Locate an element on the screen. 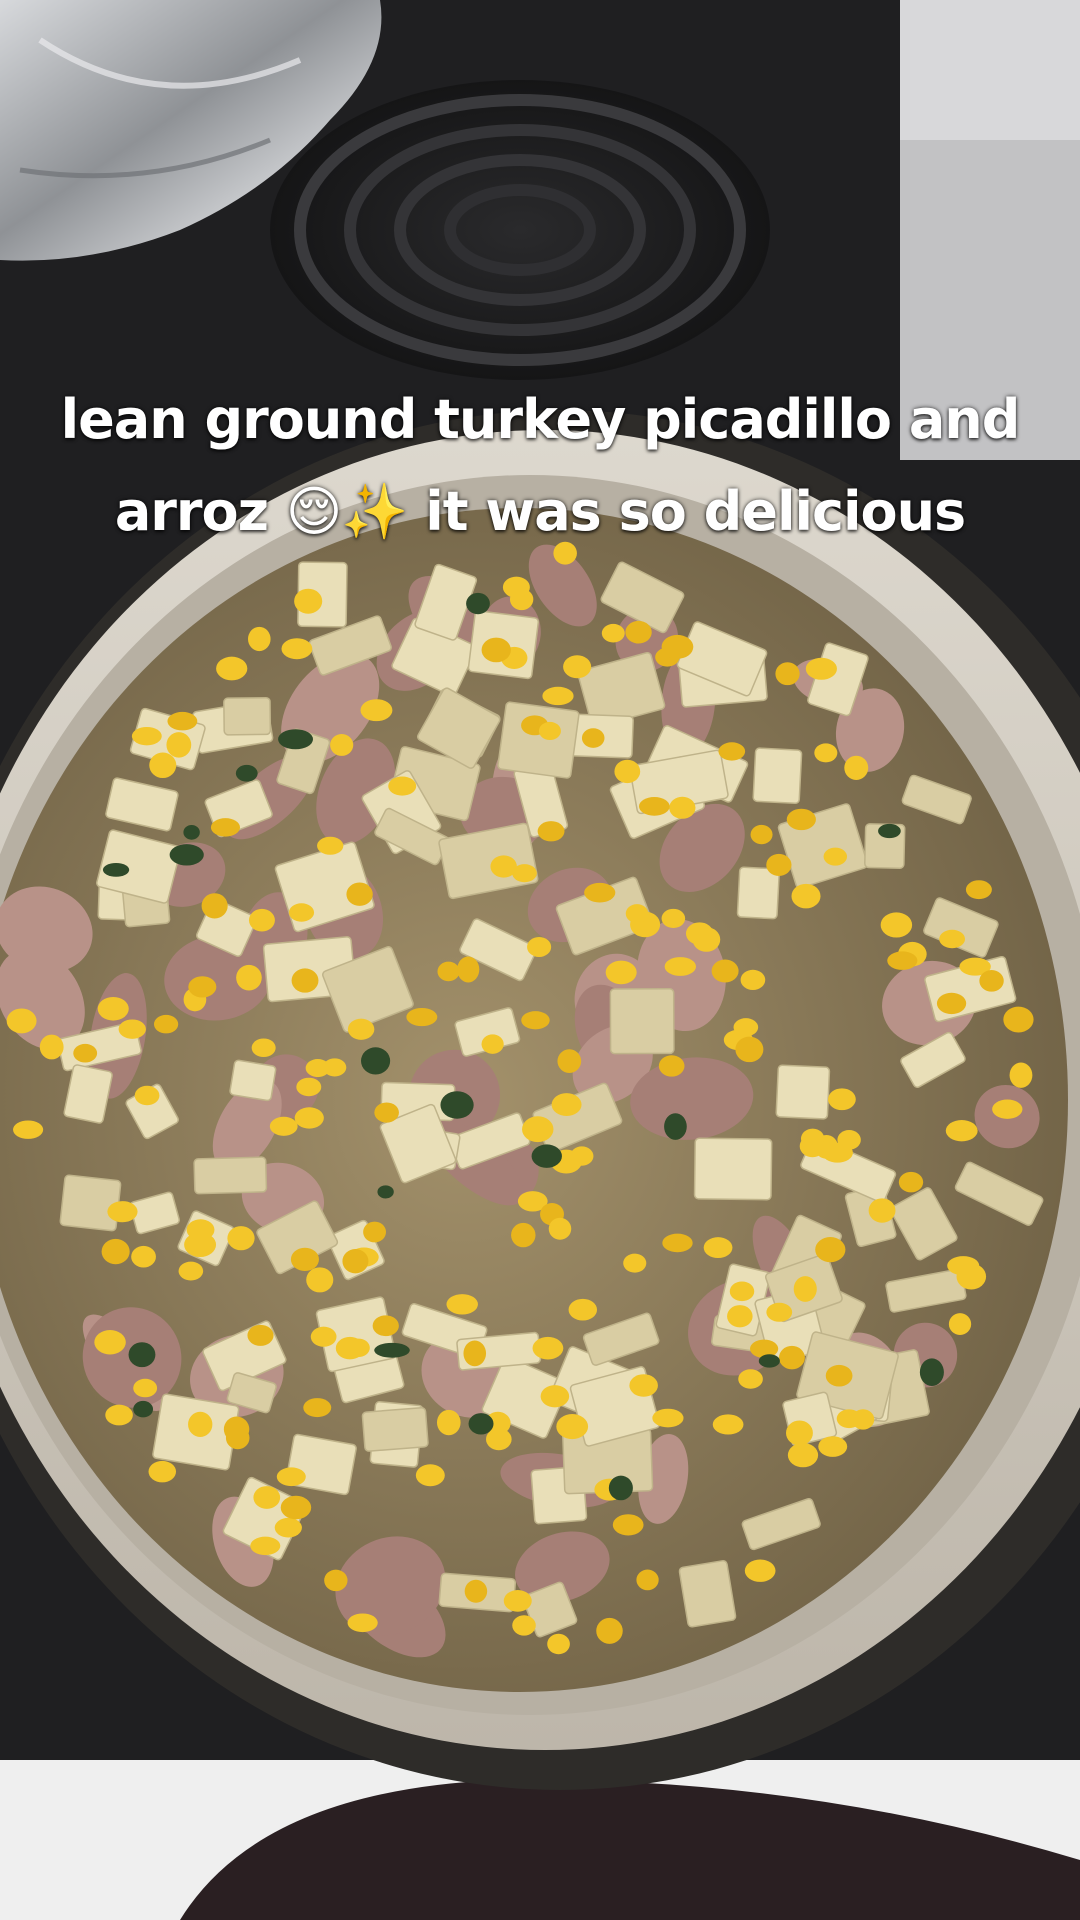 The height and width of the screenshot is (1920, 1080). sparkles-icon: ✨ is located at coordinates (374, 511).